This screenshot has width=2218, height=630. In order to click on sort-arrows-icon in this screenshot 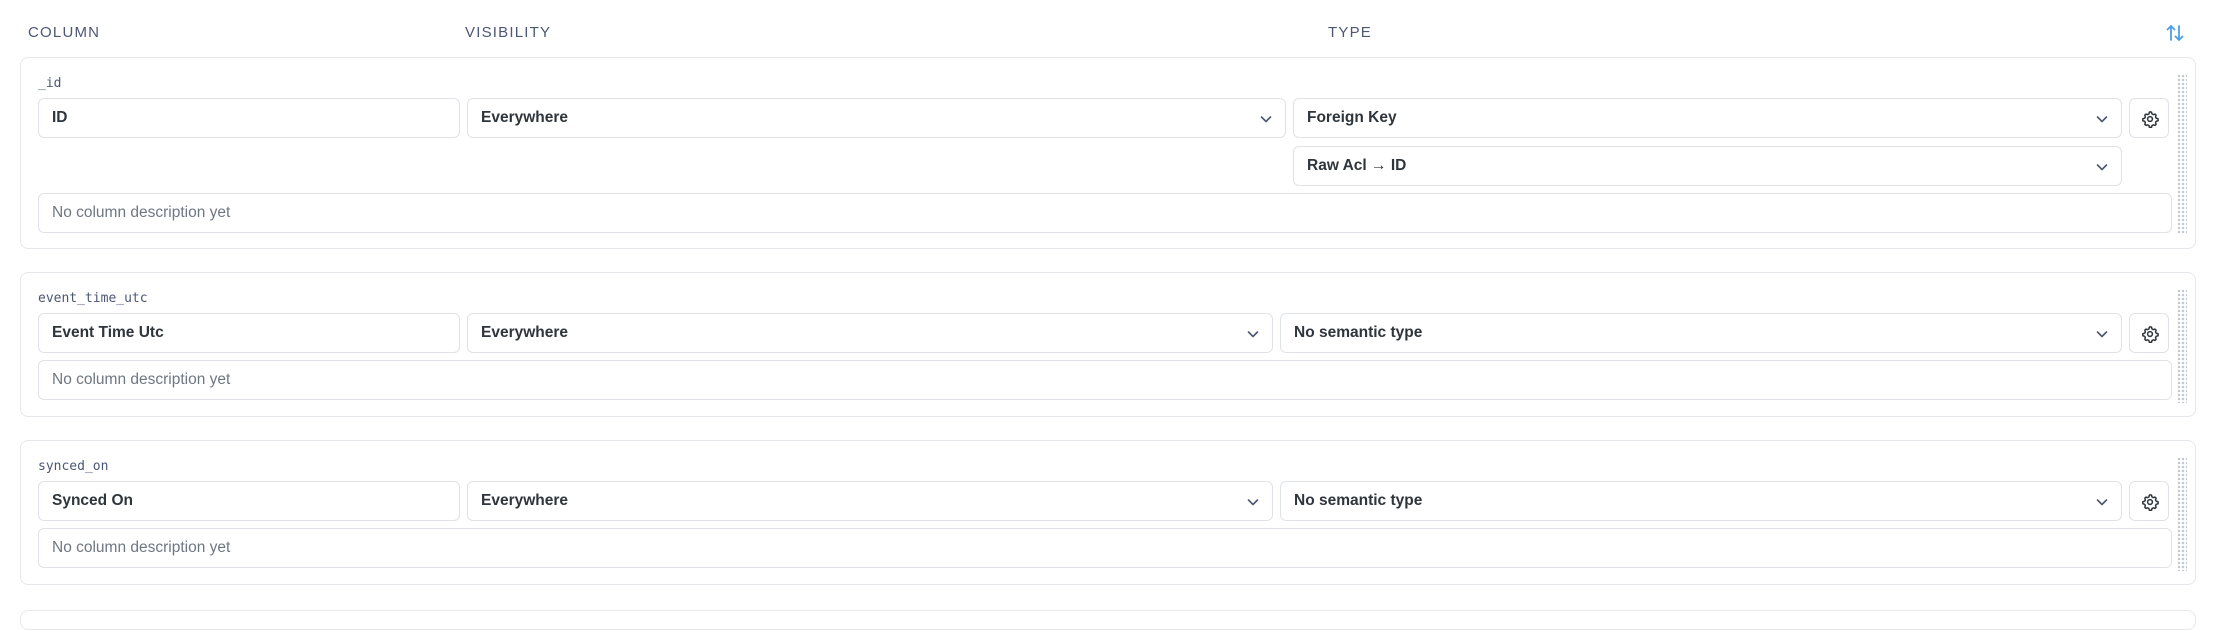, I will do `click(2175, 33)`.